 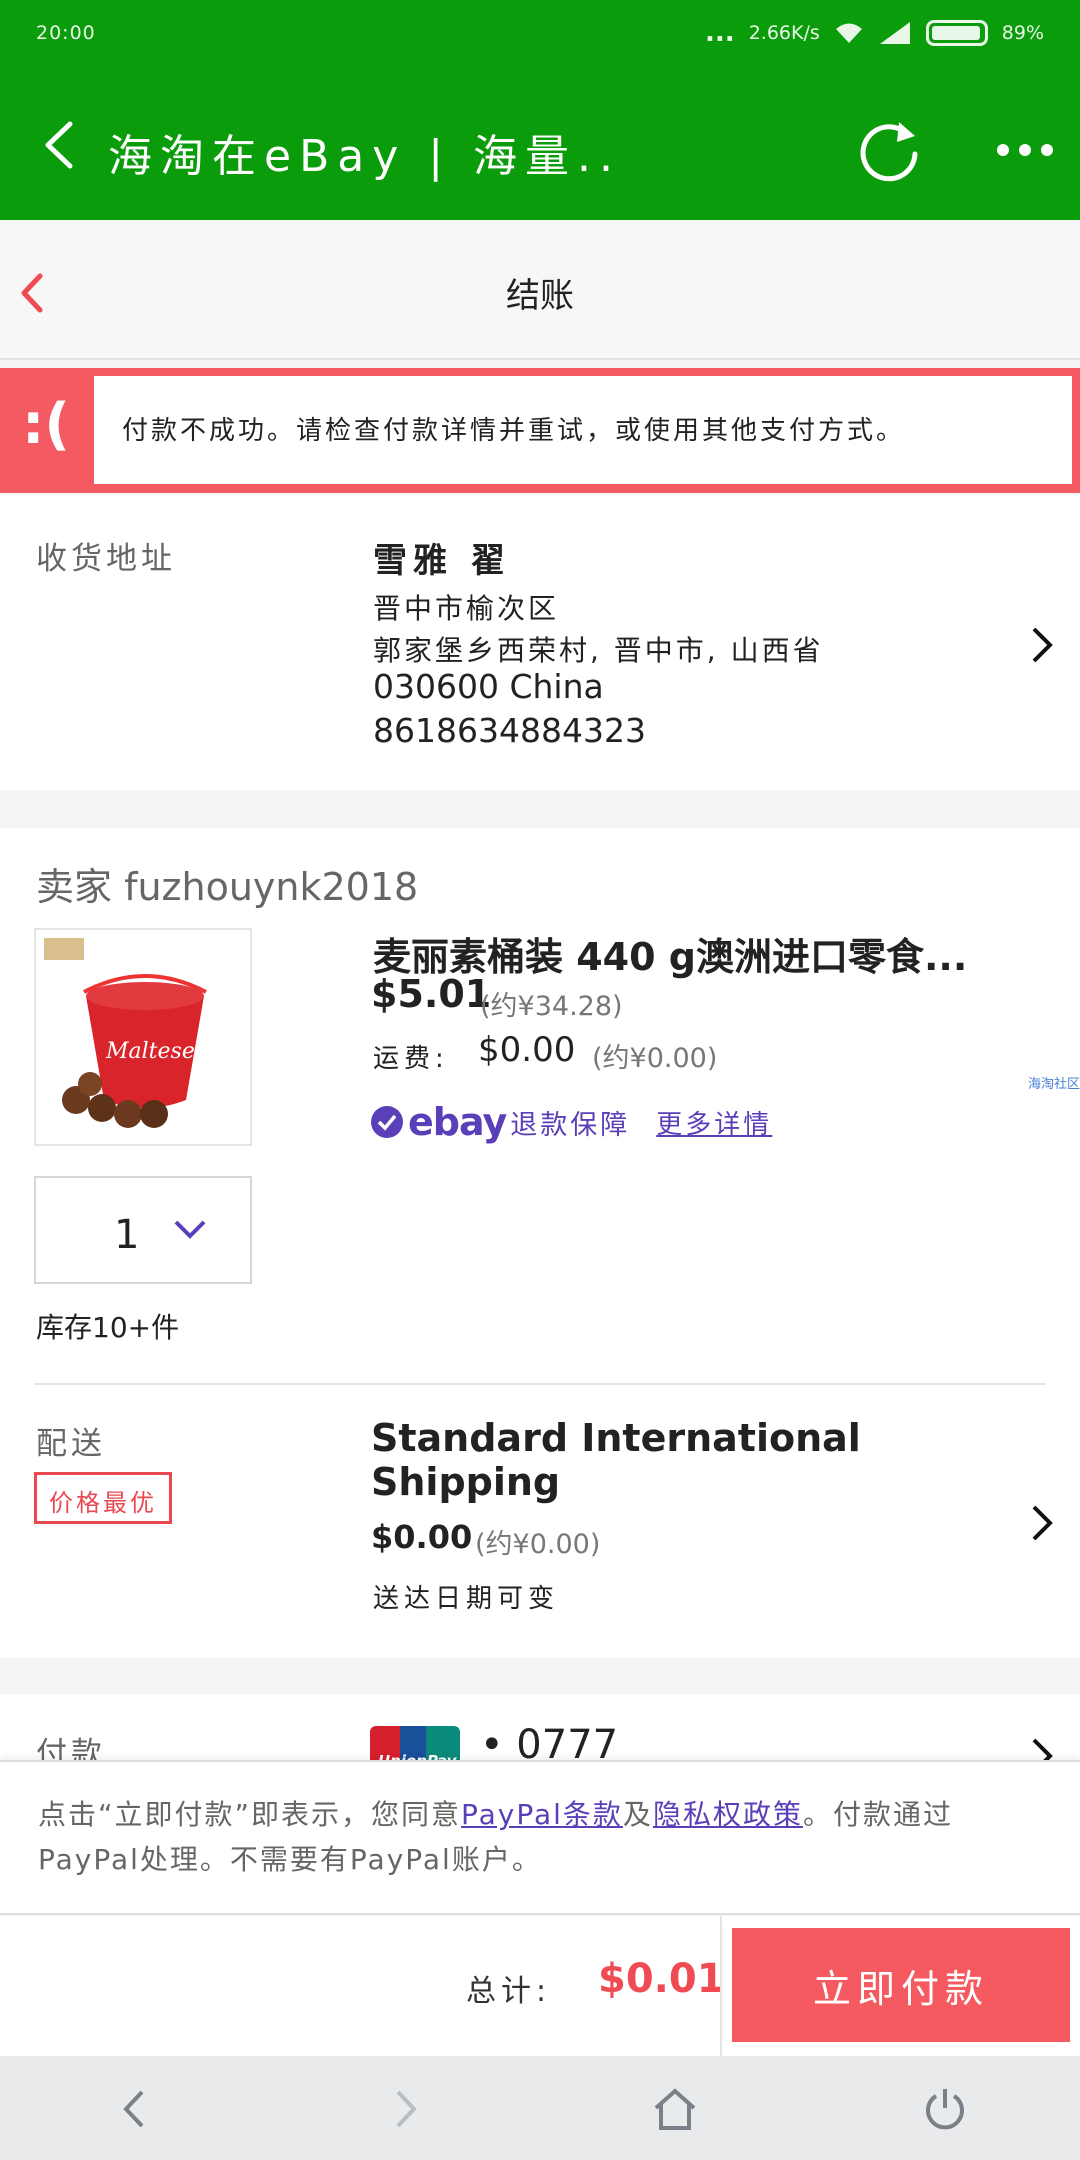 I want to click on delivery-price: $0.00, so click(x=422, y=1537).